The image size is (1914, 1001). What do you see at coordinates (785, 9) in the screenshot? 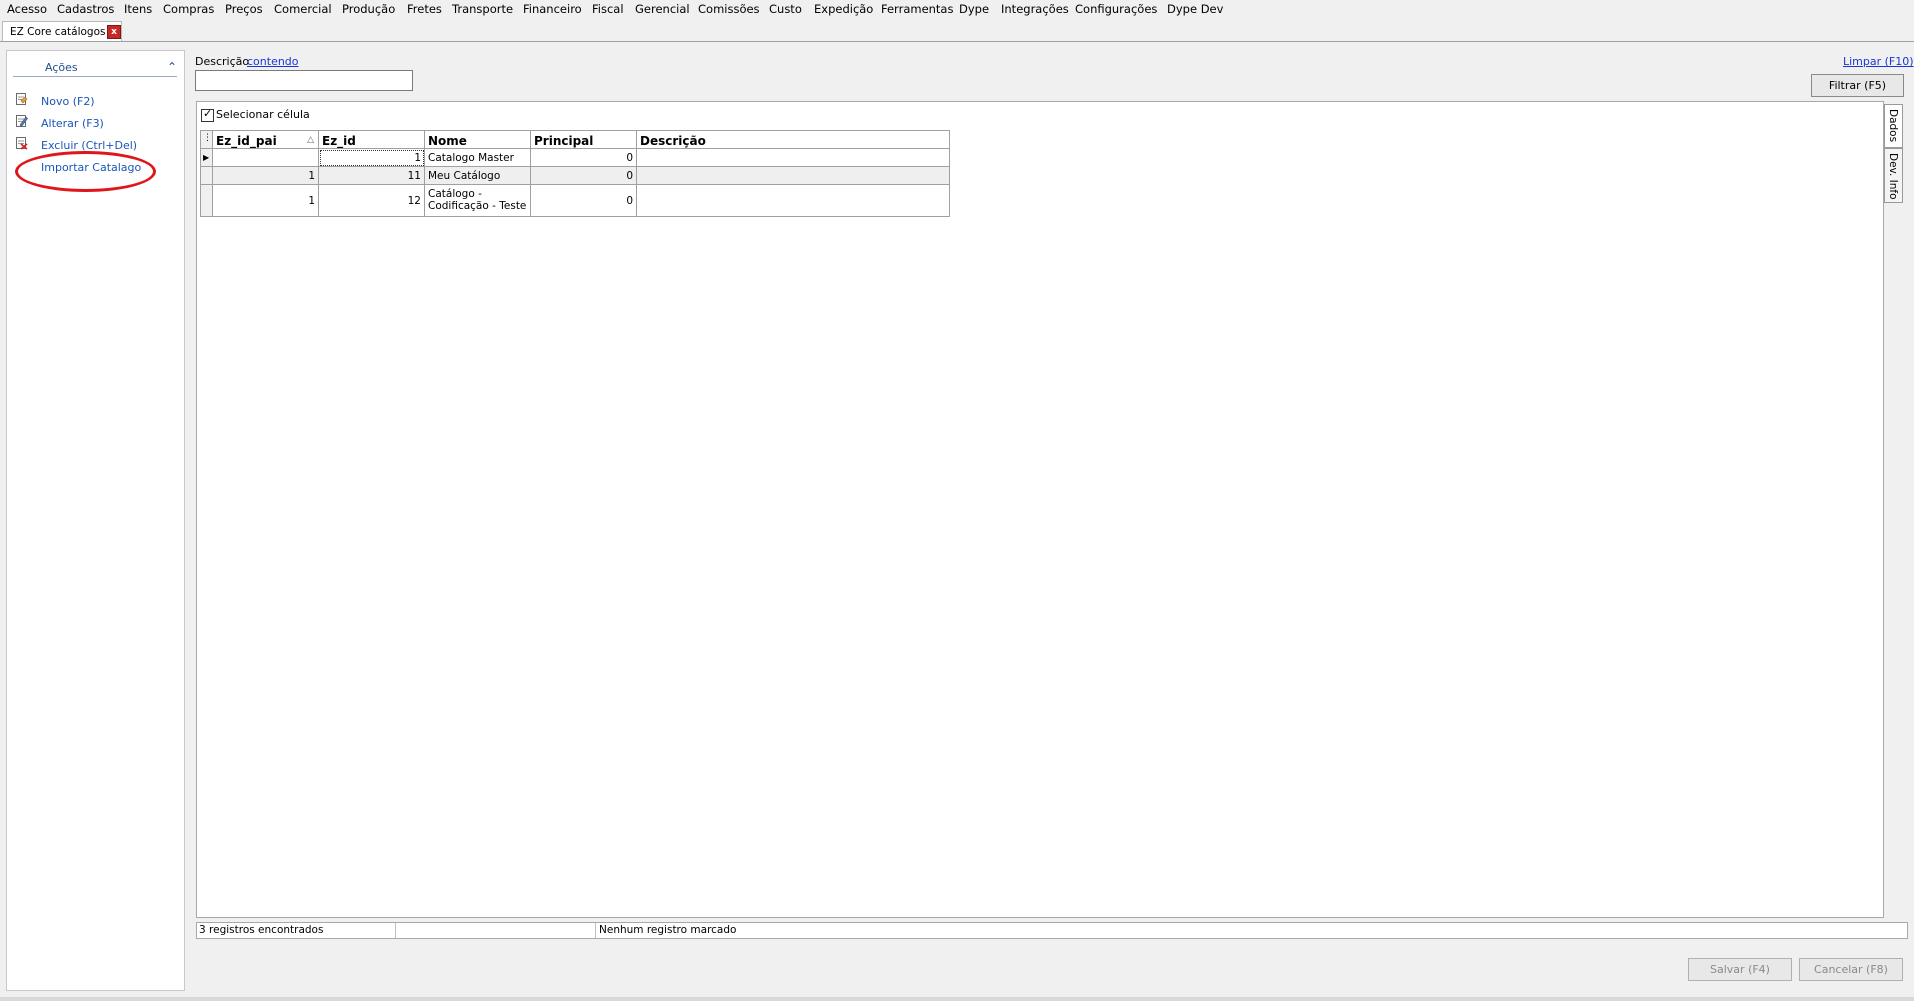
I see `menu-custo: Custo` at bounding box center [785, 9].